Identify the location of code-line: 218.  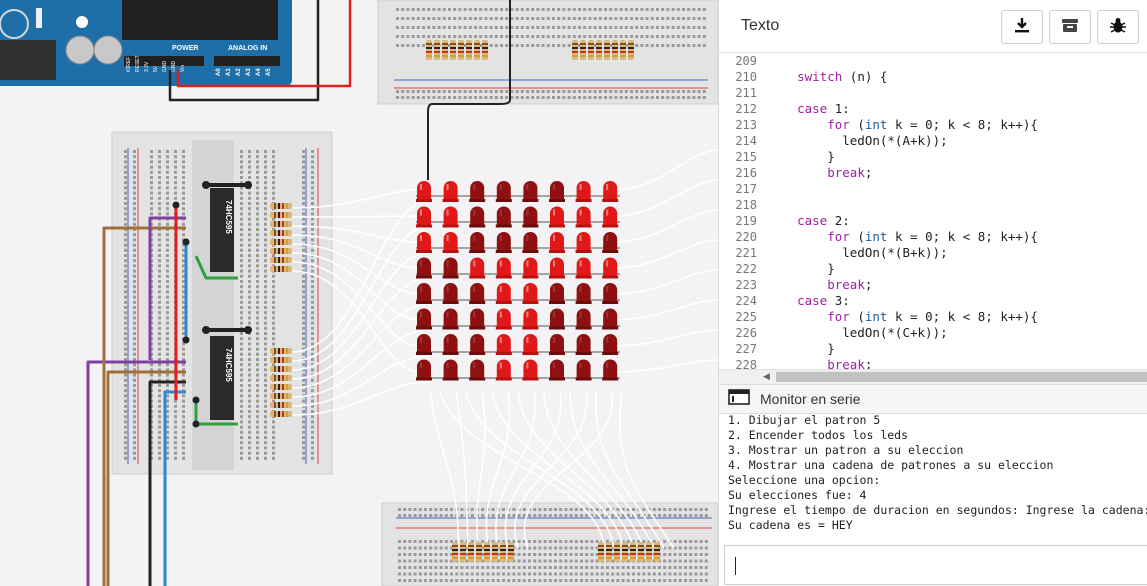
(933, 205).